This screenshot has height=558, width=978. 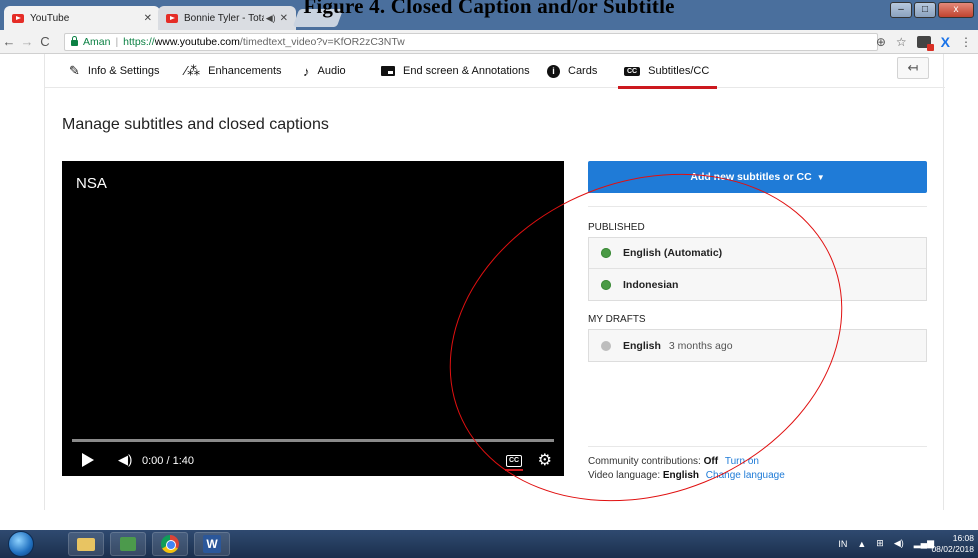 What do you see at coordinates (901, 10) in the screenshot?
I see `minimize-button: –` at bounding box center [901, 10].